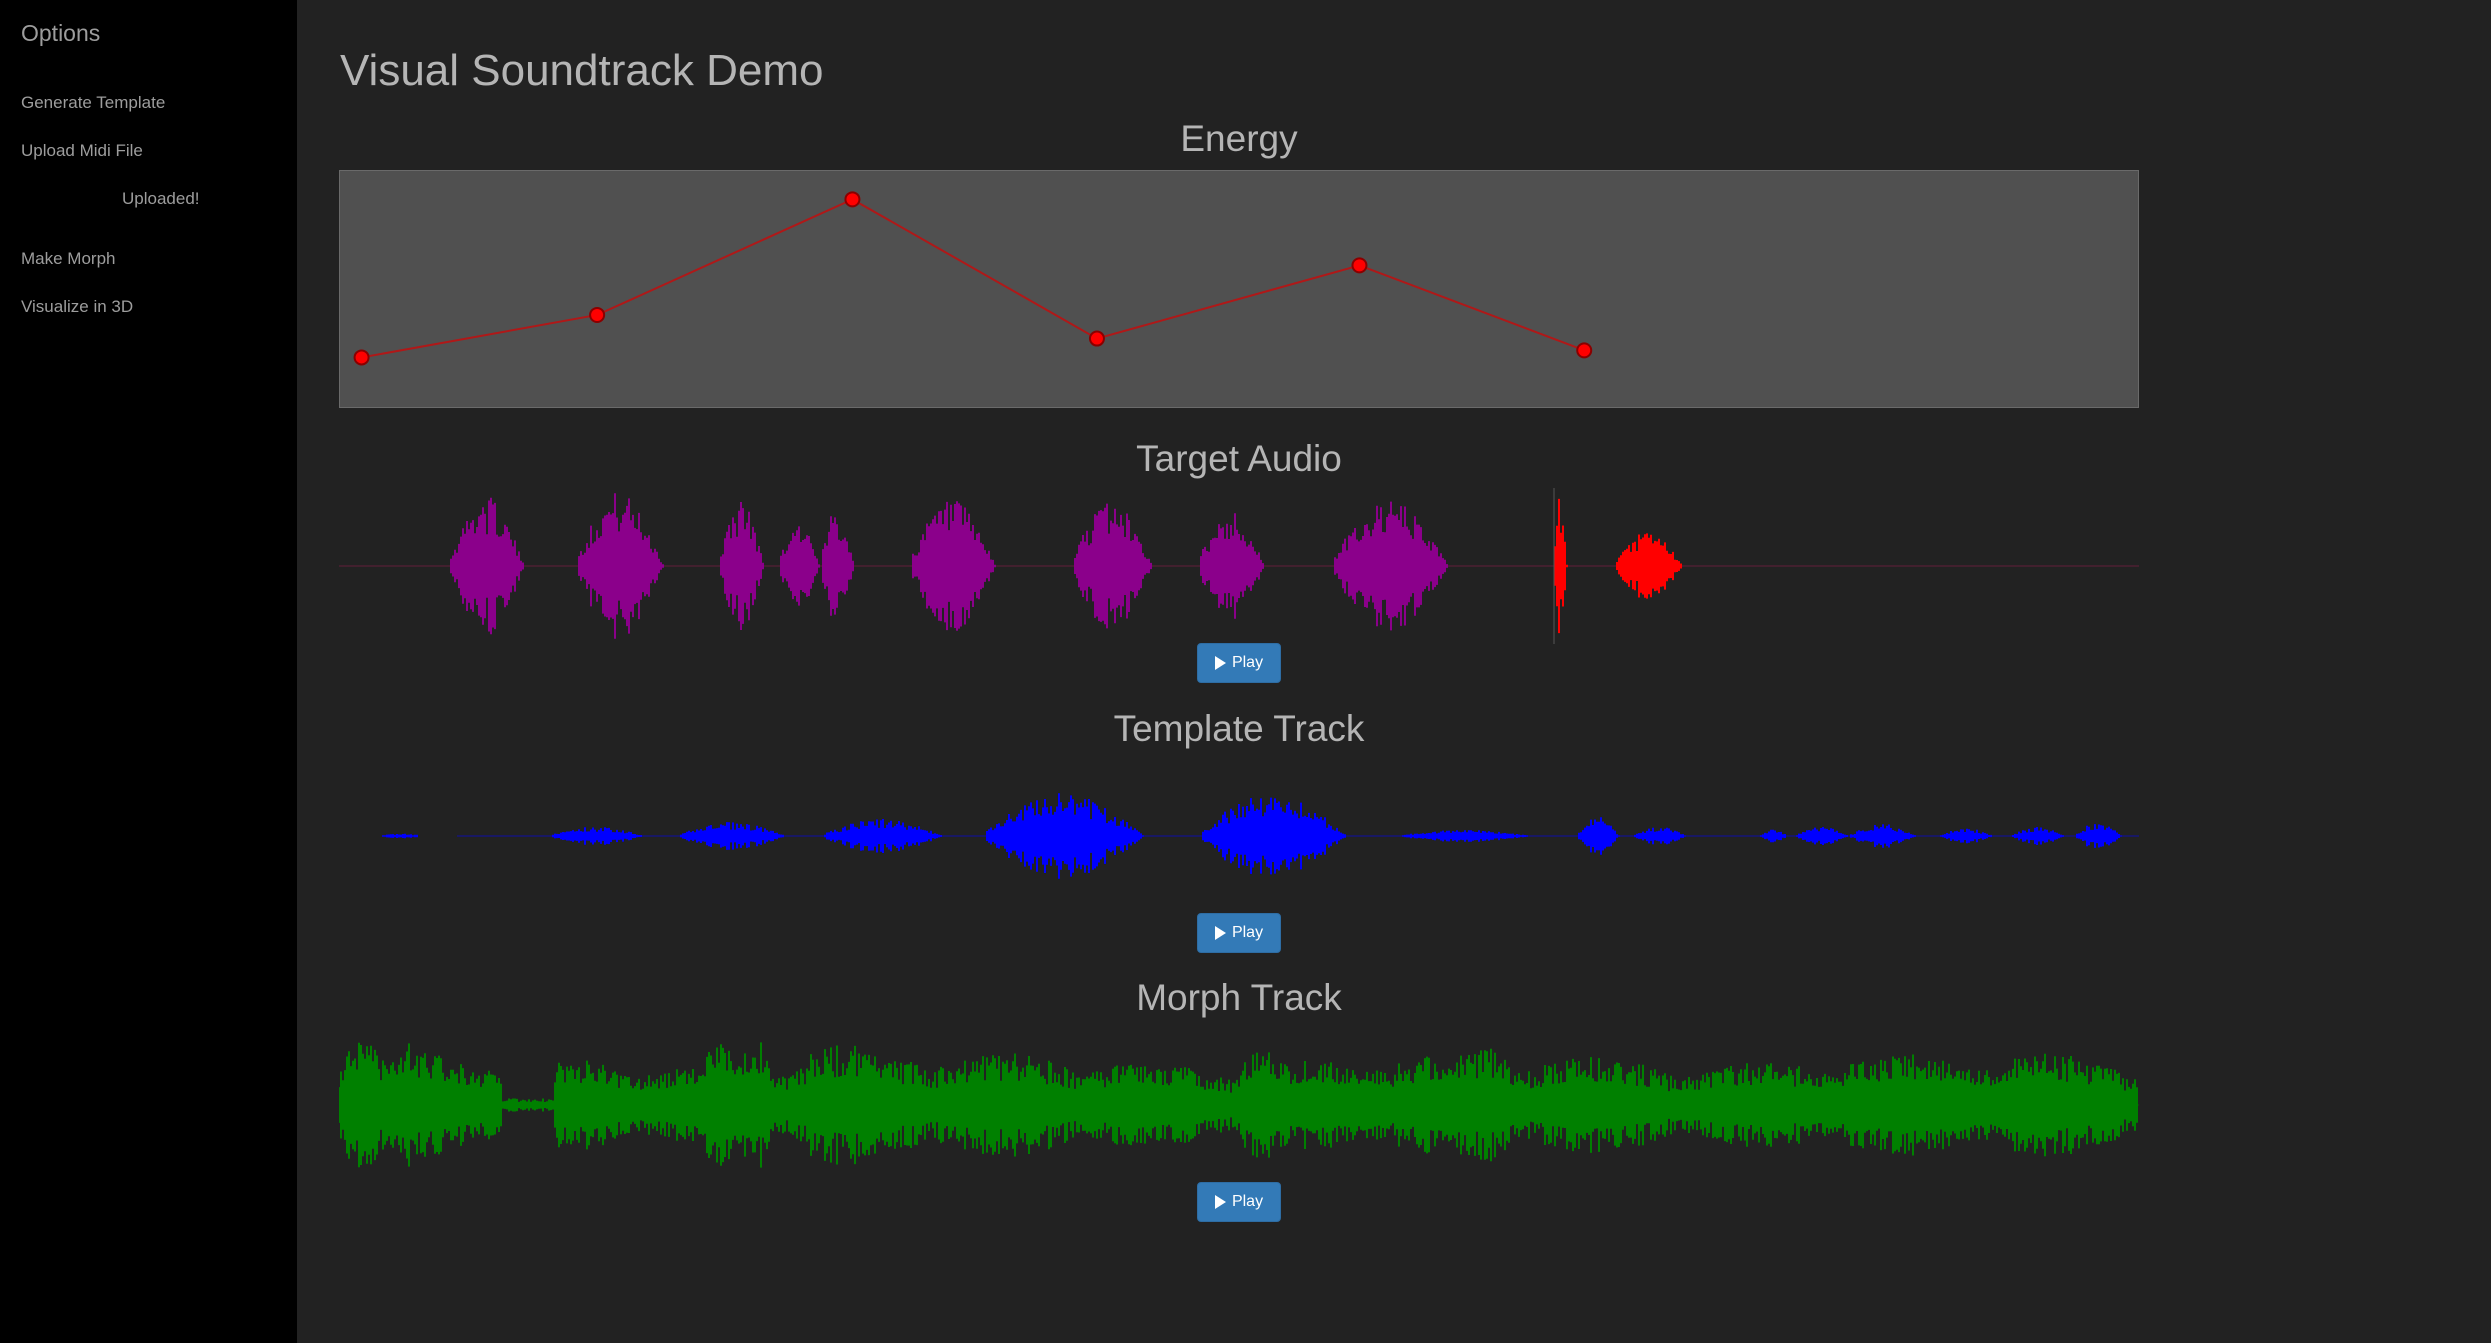 This screenshot has height=1343, width=2491. I want to click on energy-line, so click(973, 278).